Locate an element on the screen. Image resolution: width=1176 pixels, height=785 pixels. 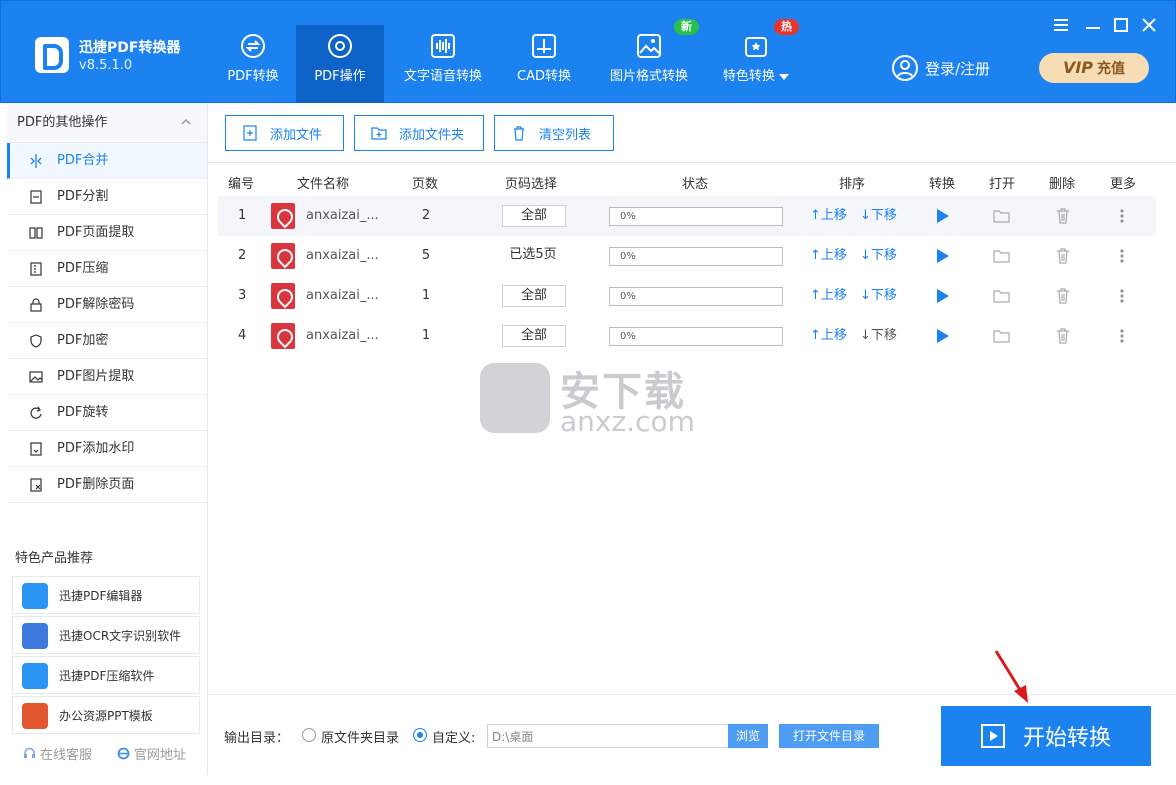
tab-pdf-convert: PDF转换 is located at coordinates (253, 64).